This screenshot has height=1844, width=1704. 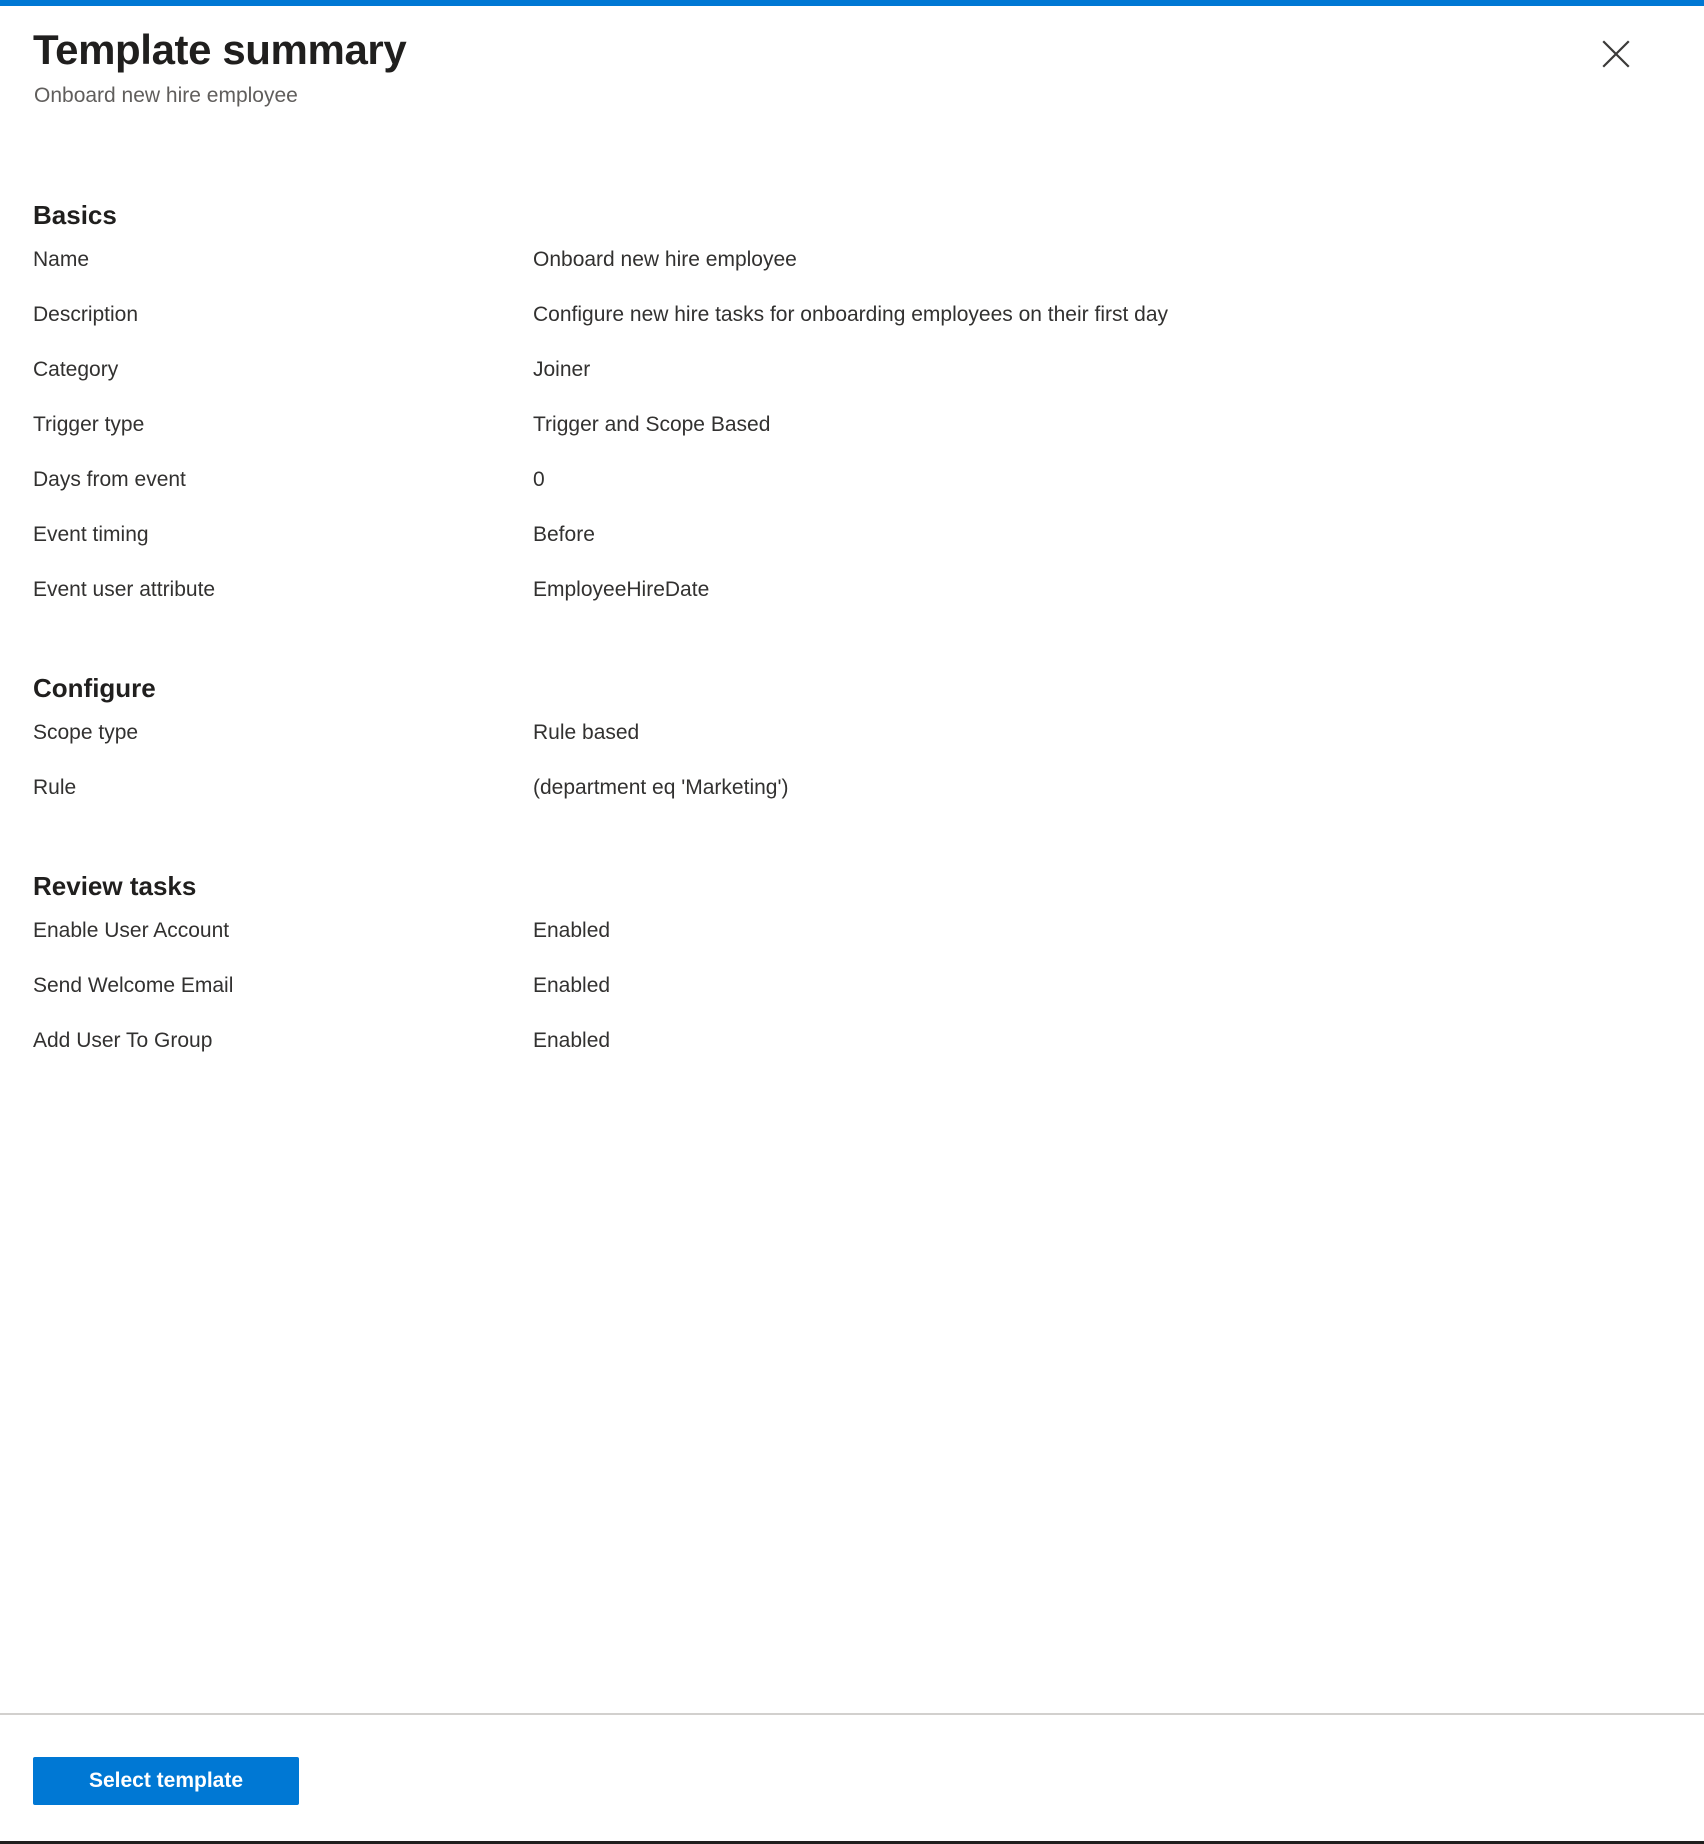 What do you see at coordinates (131, 930) in the screenshot?
I see `task-label: Enable User Account` at bounding box center [131, 930].